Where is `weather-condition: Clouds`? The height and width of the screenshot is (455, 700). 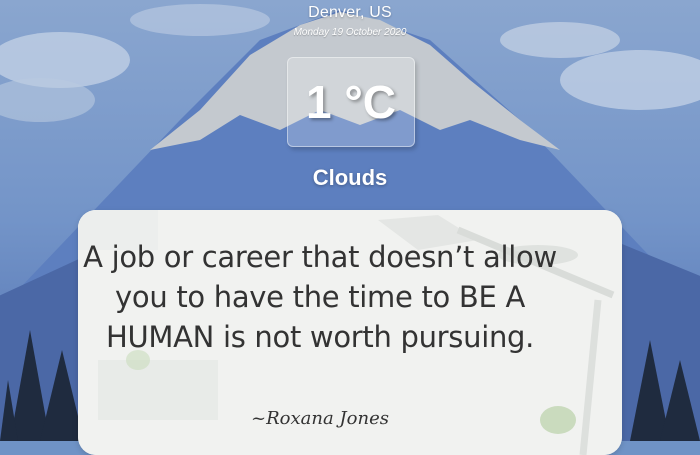 weather-condition: Clouds is located at coordinates (350, 177).